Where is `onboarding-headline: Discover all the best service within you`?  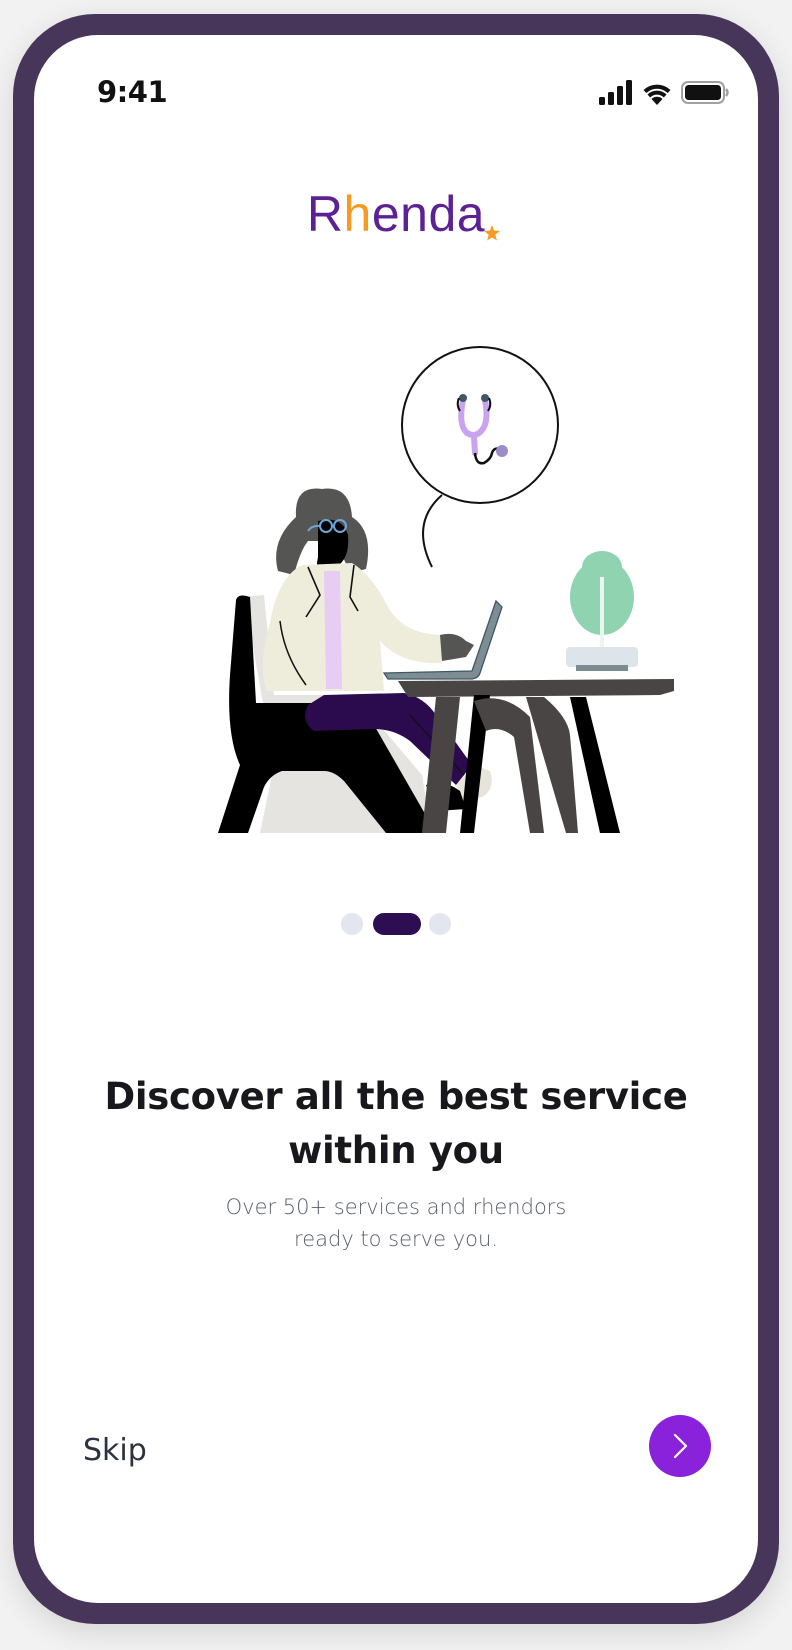
onboarding-headline: Discover all the best service within you is located at coordinates (396, 1123).